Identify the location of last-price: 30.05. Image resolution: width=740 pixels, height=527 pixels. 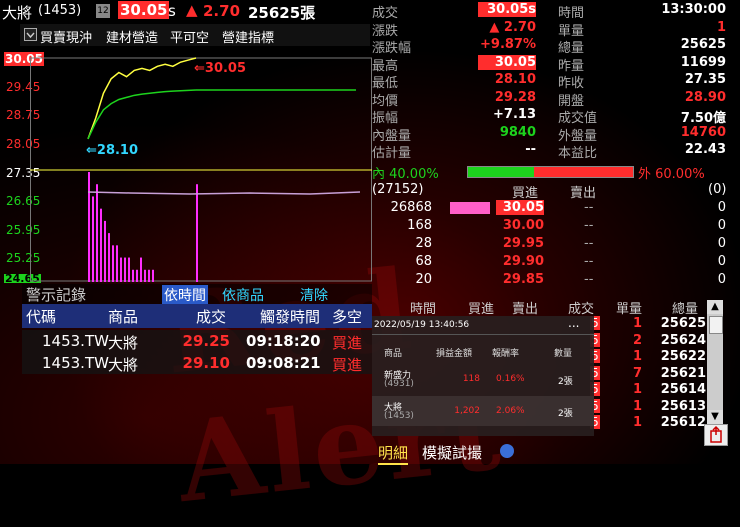
(144, 10).